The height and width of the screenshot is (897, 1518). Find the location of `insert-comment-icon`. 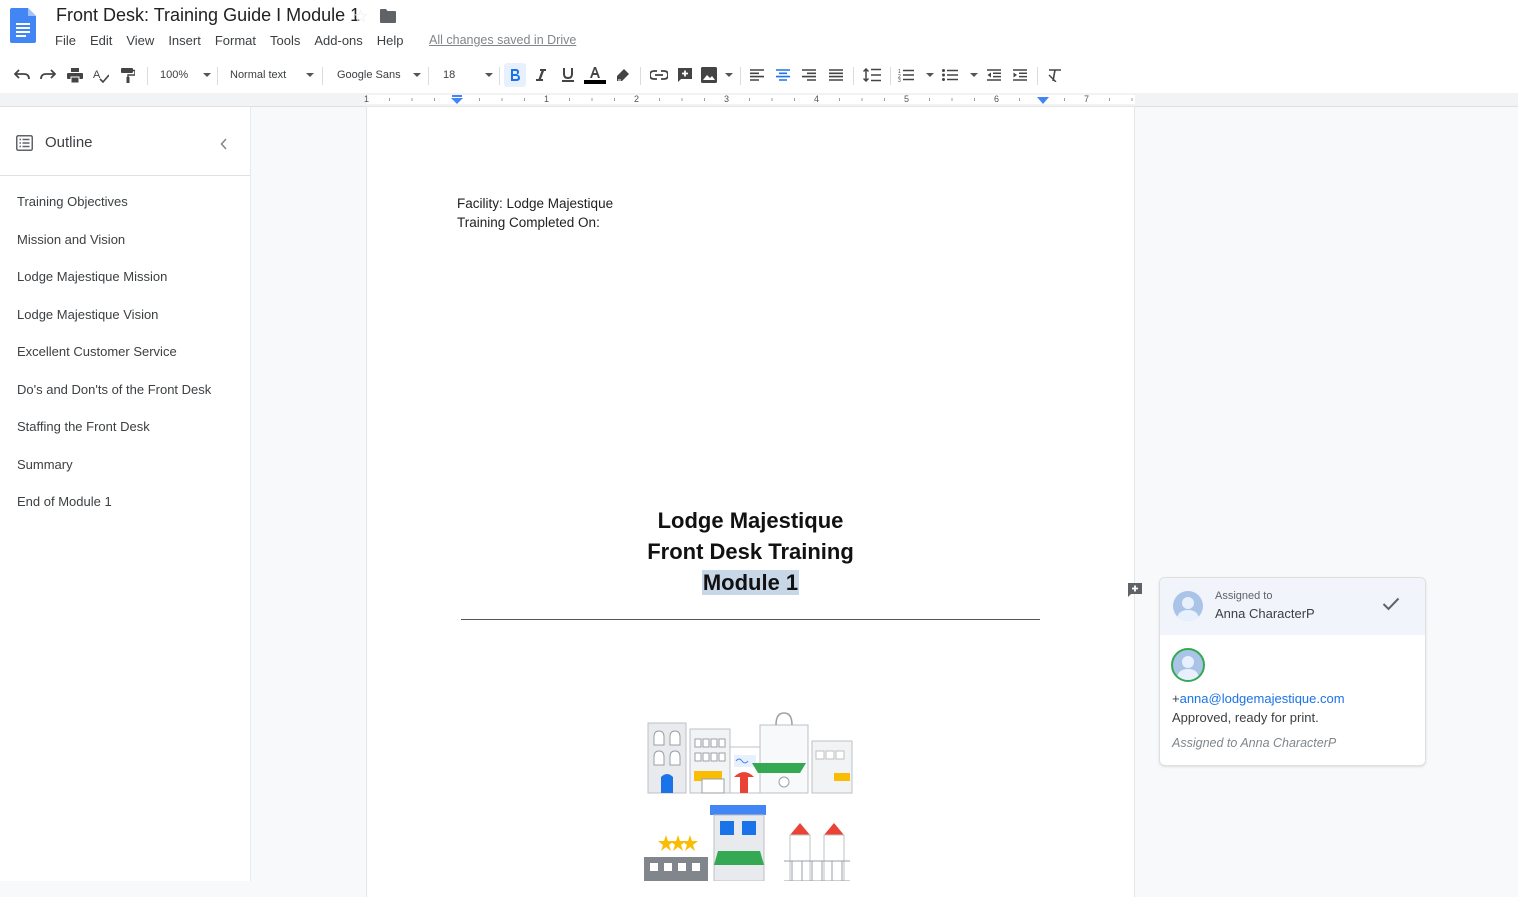

insert-comment-icon is located at coordinates (685, 75).